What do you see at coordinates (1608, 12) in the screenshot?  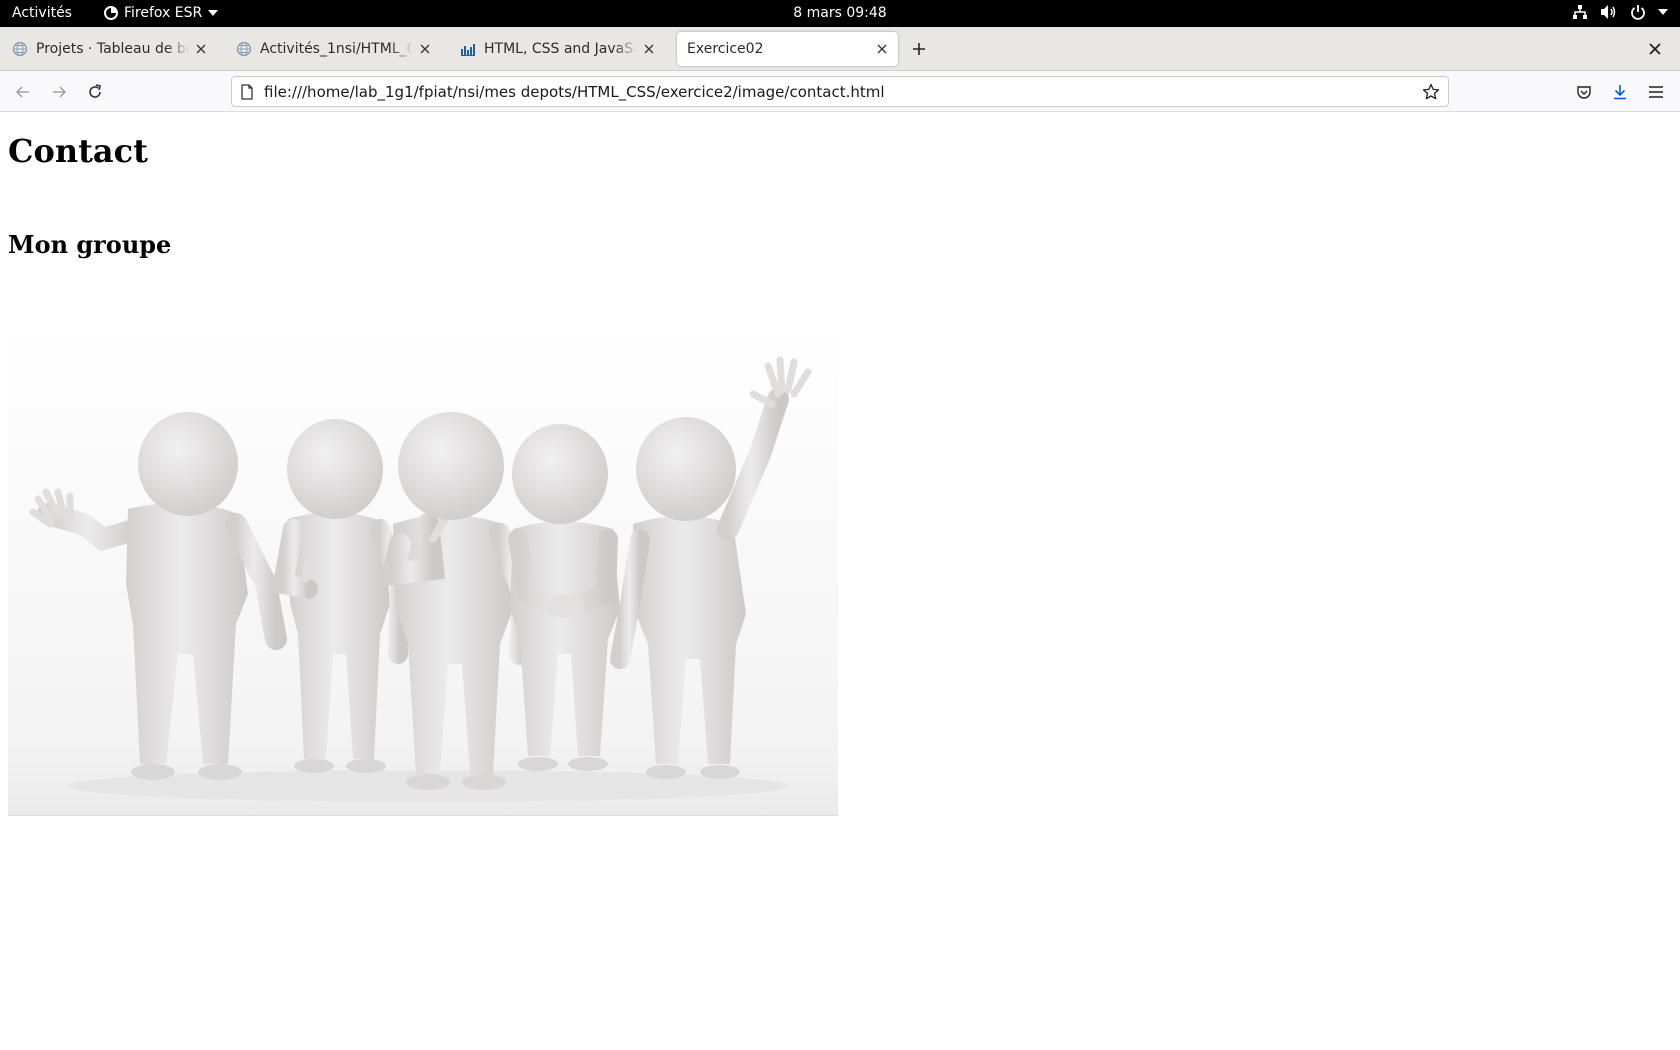 I see `volume-icon` at bounding box center [1608, 12].